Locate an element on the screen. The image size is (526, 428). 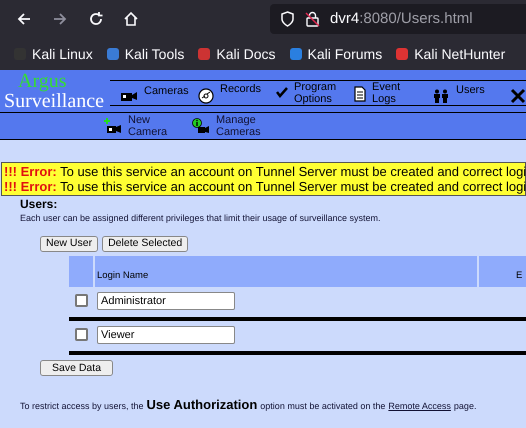
add-camera-icon is located at coordinates (113, 126).